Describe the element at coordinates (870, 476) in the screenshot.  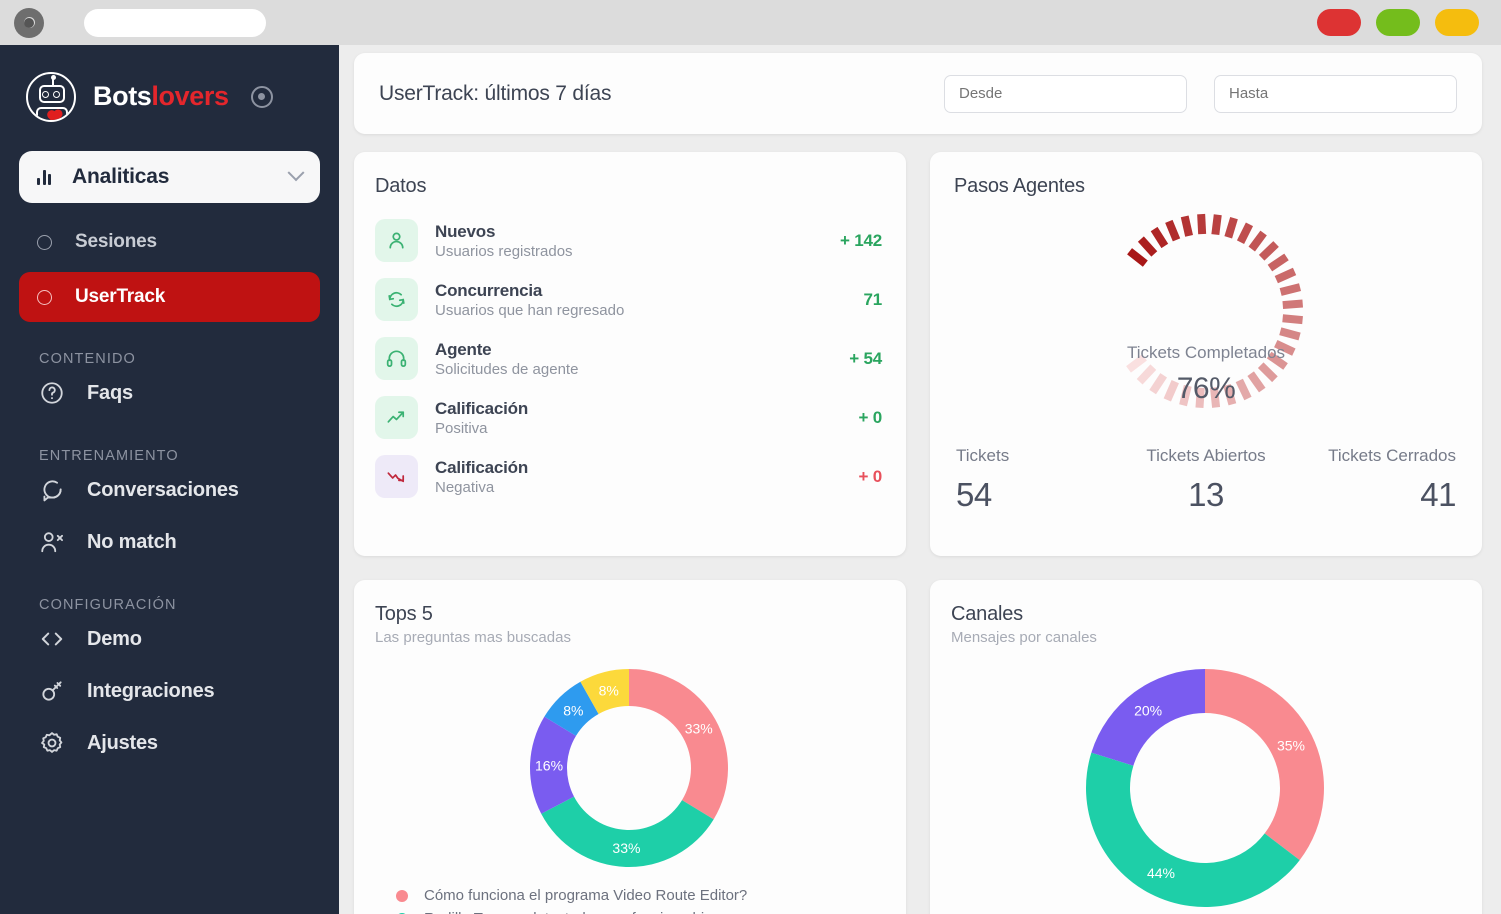
I see `metric-value: + 0` at that location.